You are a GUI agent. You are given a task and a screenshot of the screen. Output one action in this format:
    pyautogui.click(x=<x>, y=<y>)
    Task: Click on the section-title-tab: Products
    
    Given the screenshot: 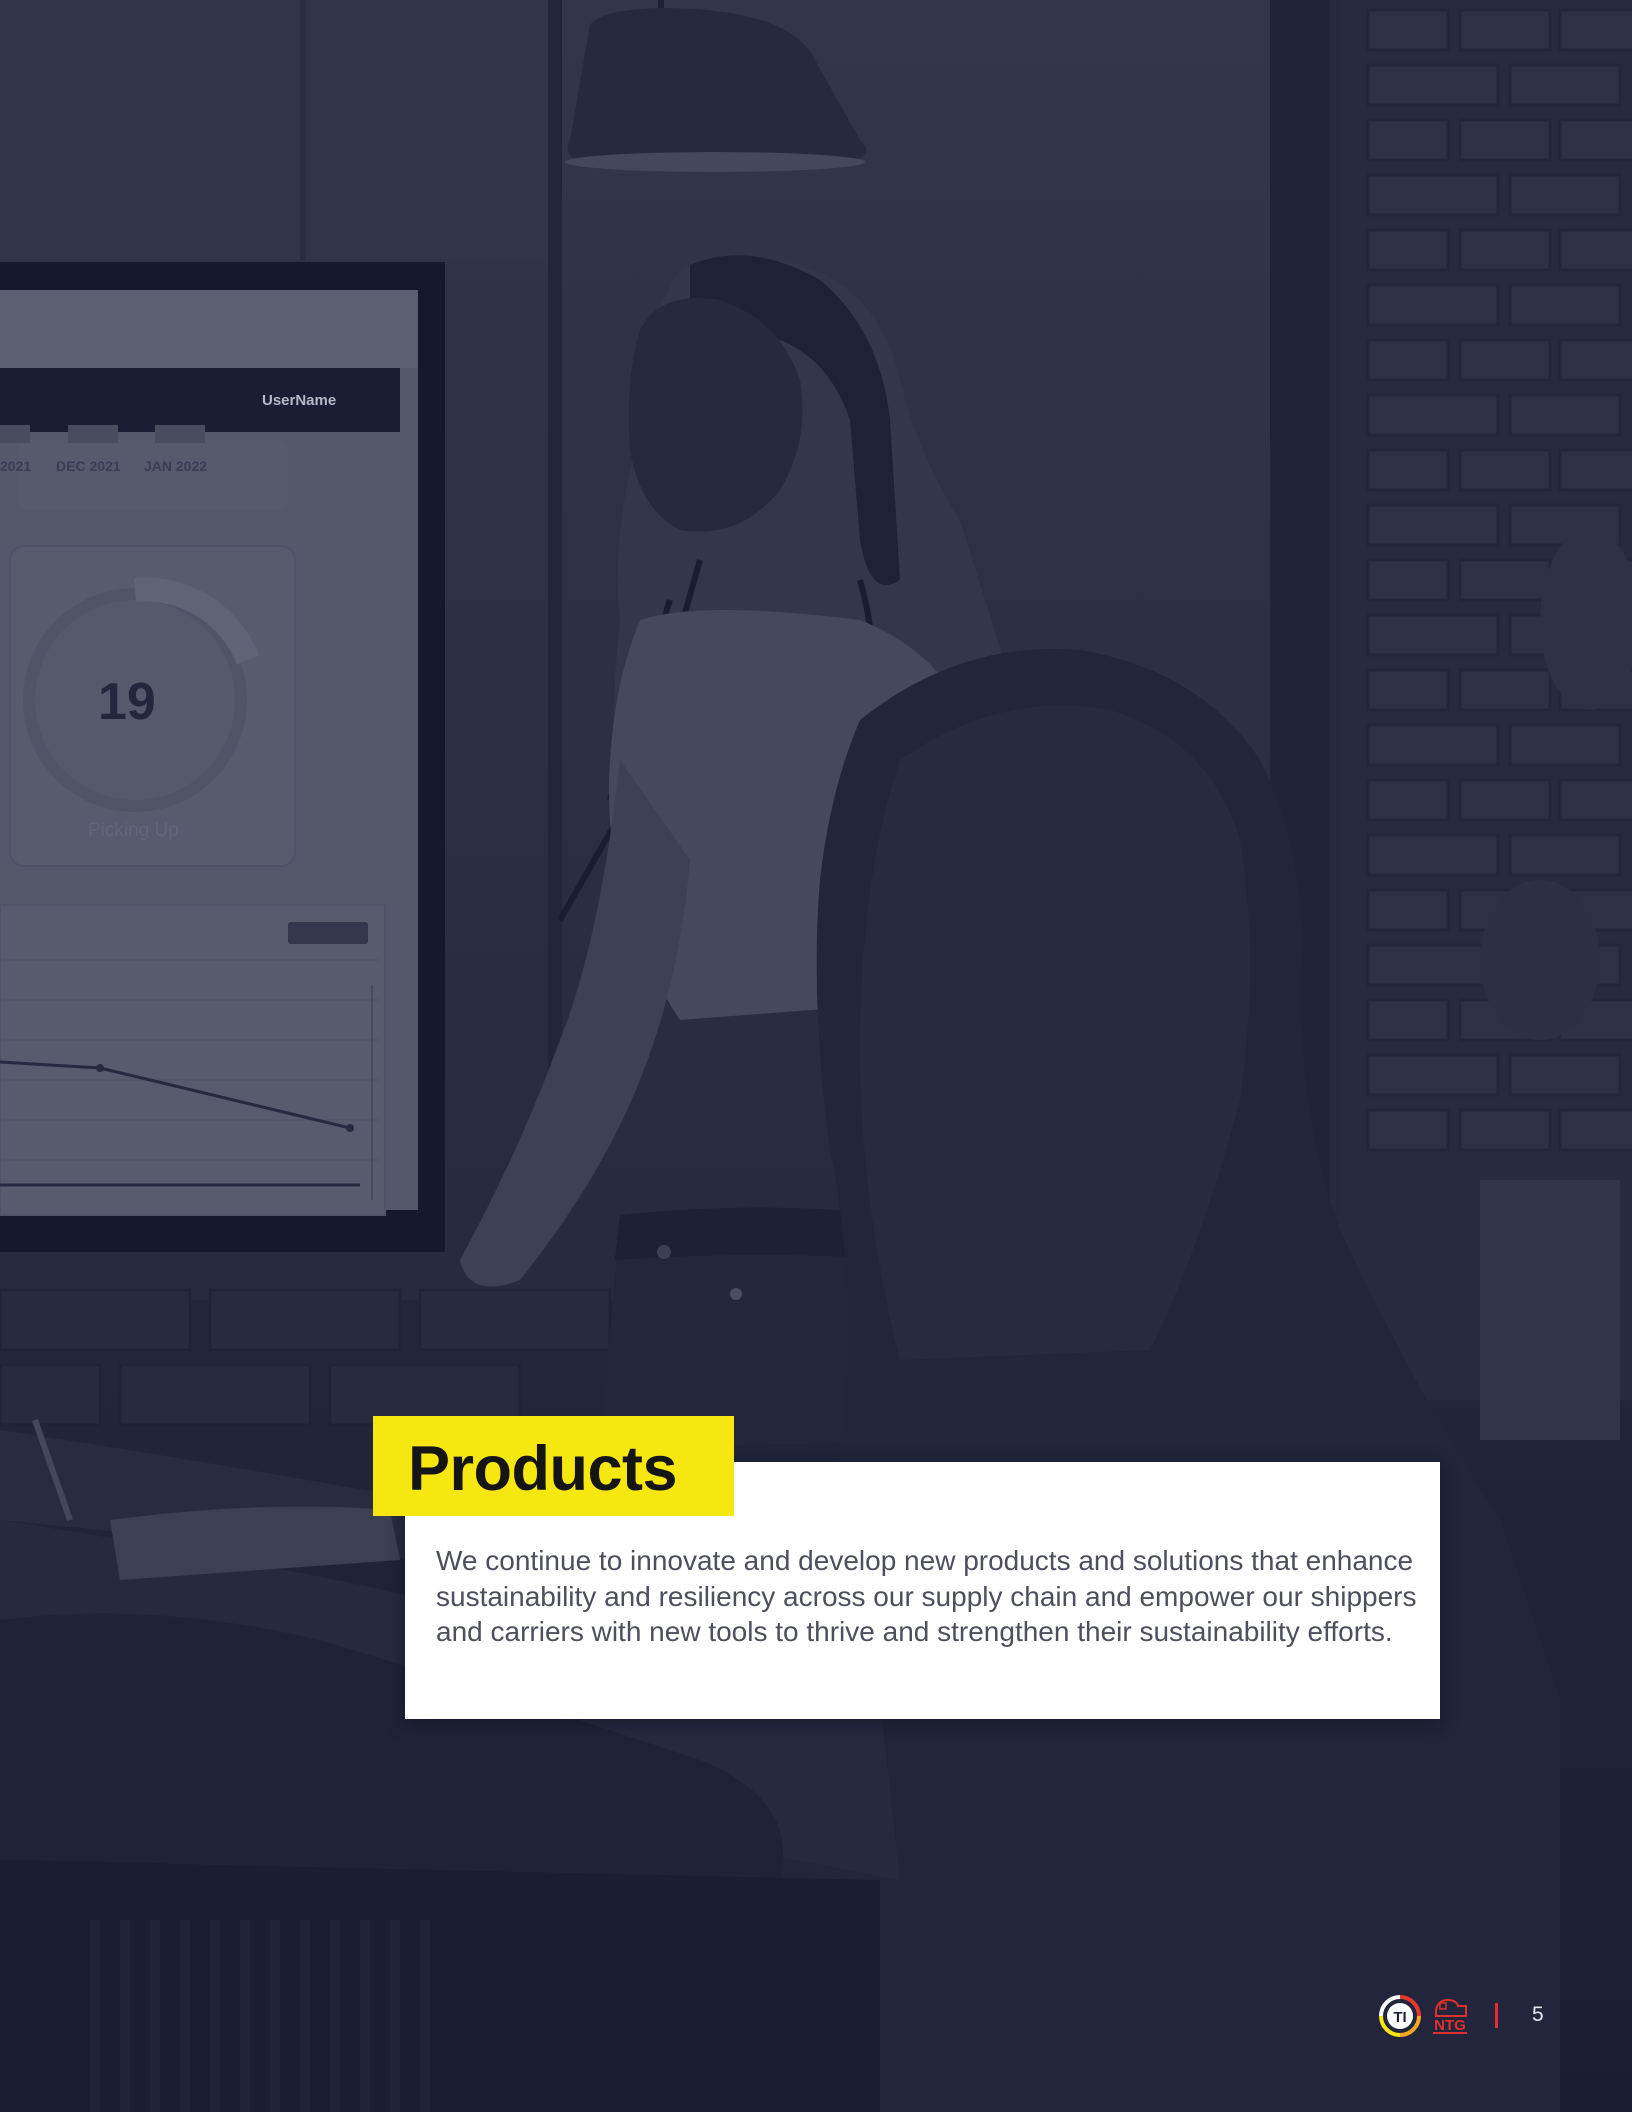 What is the action you would take?
    pyautogui.click(x=553, y=1466)
    